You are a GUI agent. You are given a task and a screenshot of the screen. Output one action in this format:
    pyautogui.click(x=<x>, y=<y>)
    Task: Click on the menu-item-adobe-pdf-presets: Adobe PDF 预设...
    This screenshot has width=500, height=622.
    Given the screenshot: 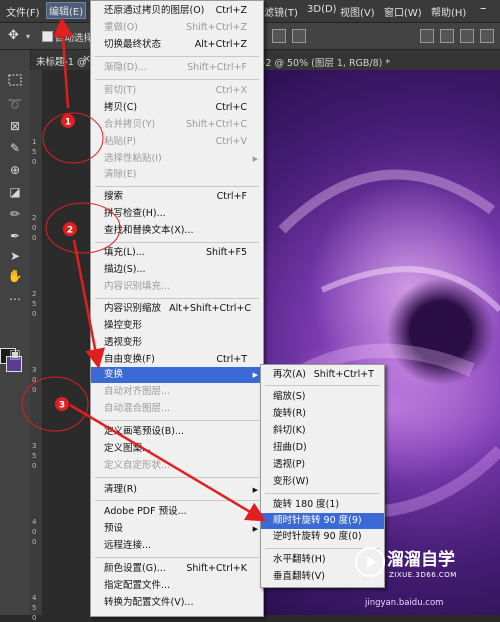 What is the action you would take?
    pyautogui.click(x=177, y=512)
    